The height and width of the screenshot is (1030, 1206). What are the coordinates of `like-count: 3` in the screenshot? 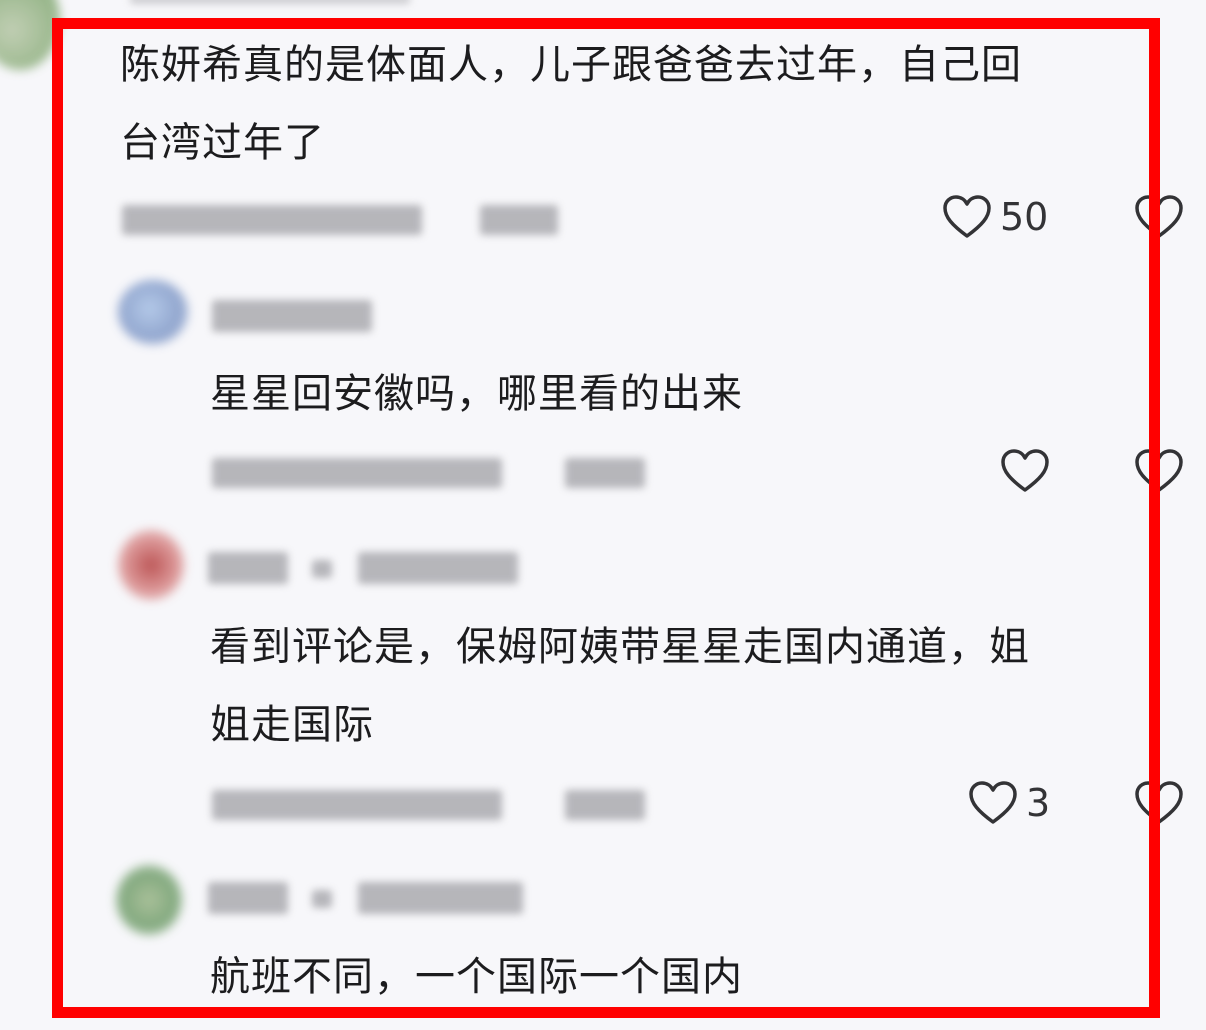 It's located at (1038, 803).